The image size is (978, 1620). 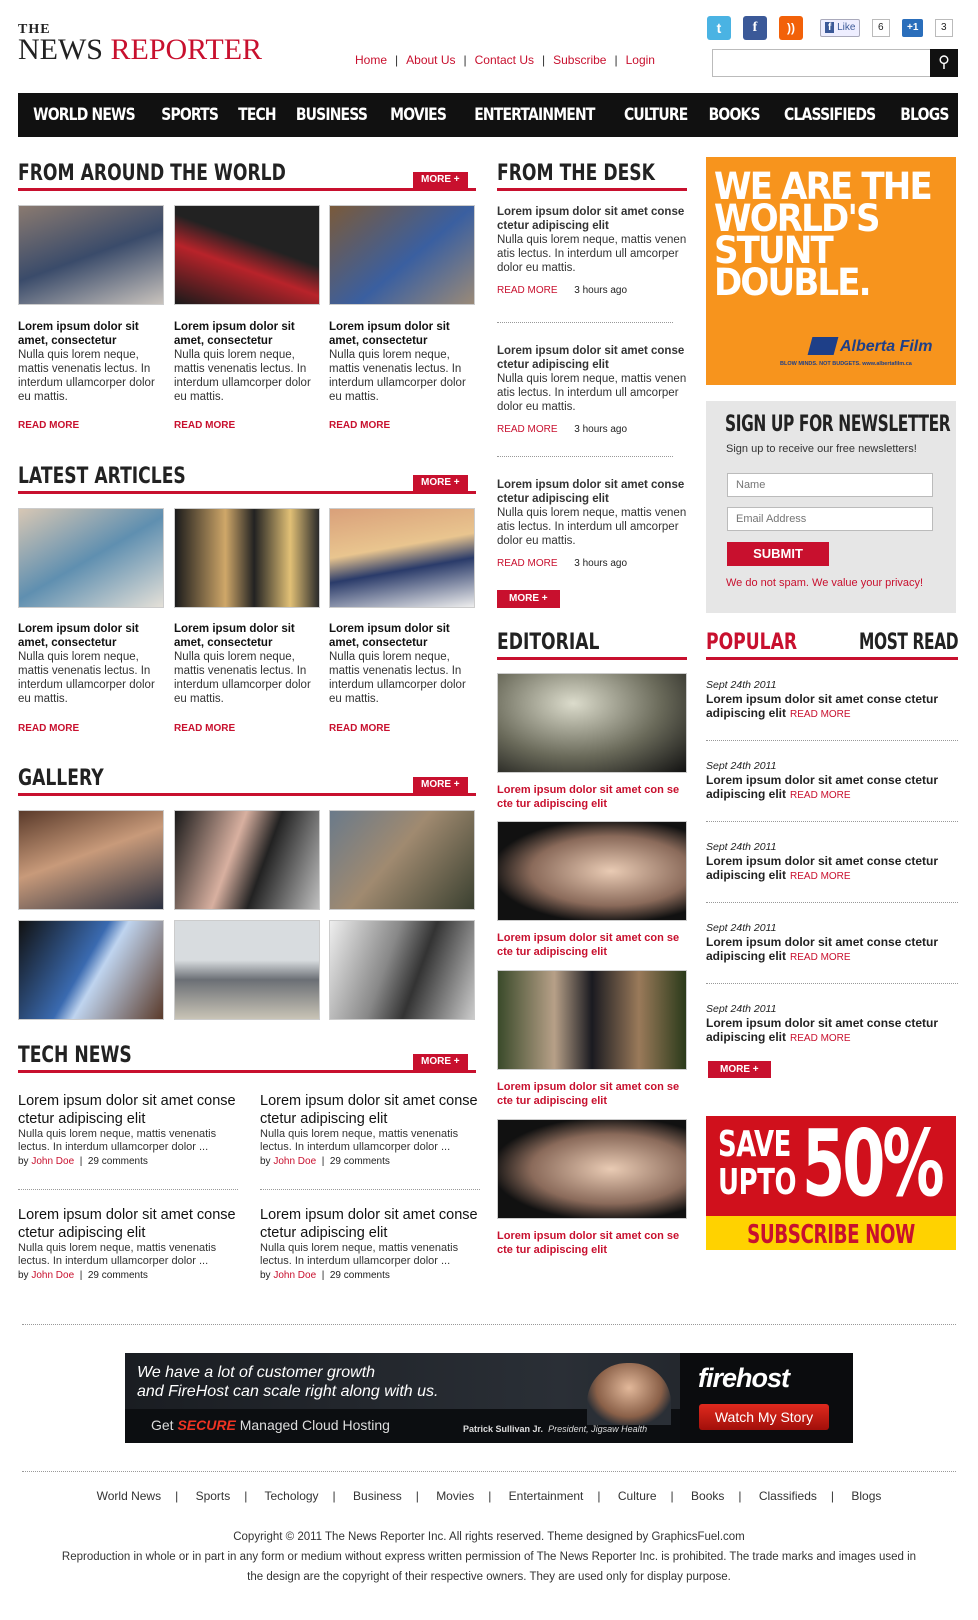 What do you see at coordinates (213, 1496) in the screenshot?
I see `footer-link-sports: Sports` at bounding box center [213, 1496].